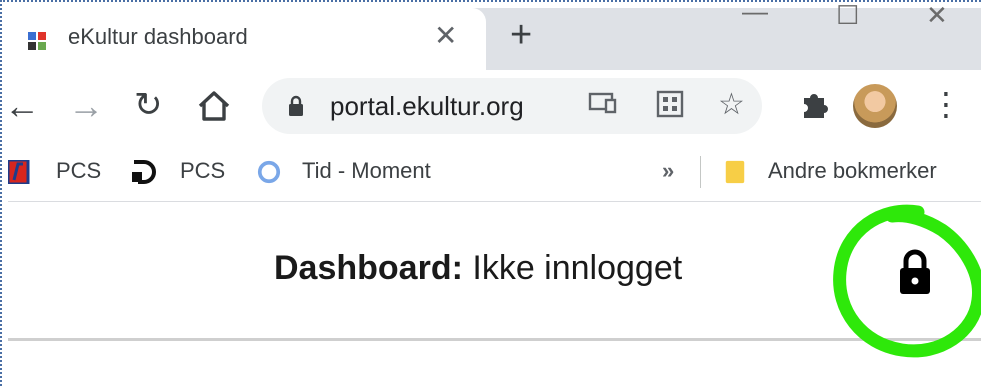 The width and height of the screenshot is (981, 386). What do you see at coordinates (735, 172) in the screenshot?
I see `folder-icon` at bounding box center [735, 172].